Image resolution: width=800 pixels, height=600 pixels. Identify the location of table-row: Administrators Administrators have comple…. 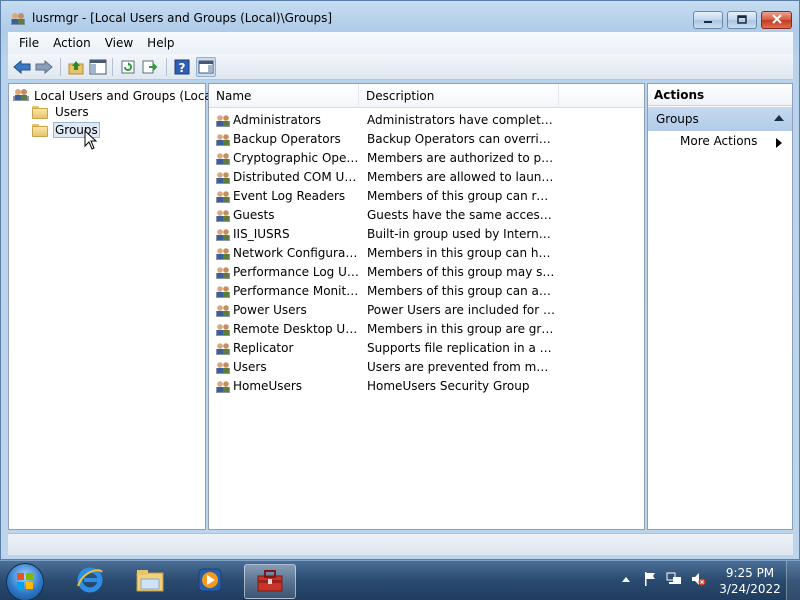
(426, 119).